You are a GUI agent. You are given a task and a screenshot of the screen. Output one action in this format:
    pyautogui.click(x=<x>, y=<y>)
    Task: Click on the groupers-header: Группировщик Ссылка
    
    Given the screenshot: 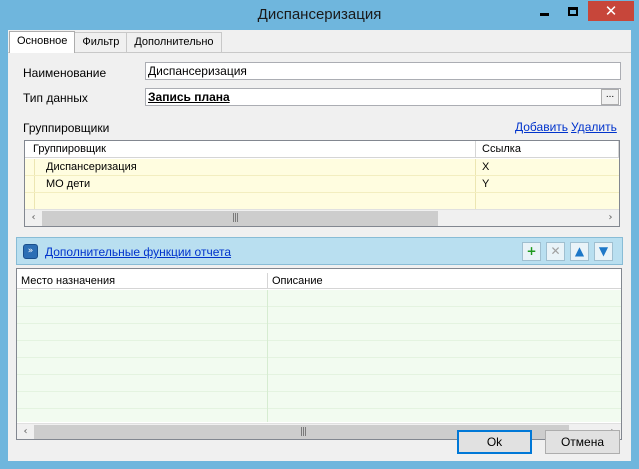 What is the action you would take?
    pyautogui.click(x=322, y=149)
    